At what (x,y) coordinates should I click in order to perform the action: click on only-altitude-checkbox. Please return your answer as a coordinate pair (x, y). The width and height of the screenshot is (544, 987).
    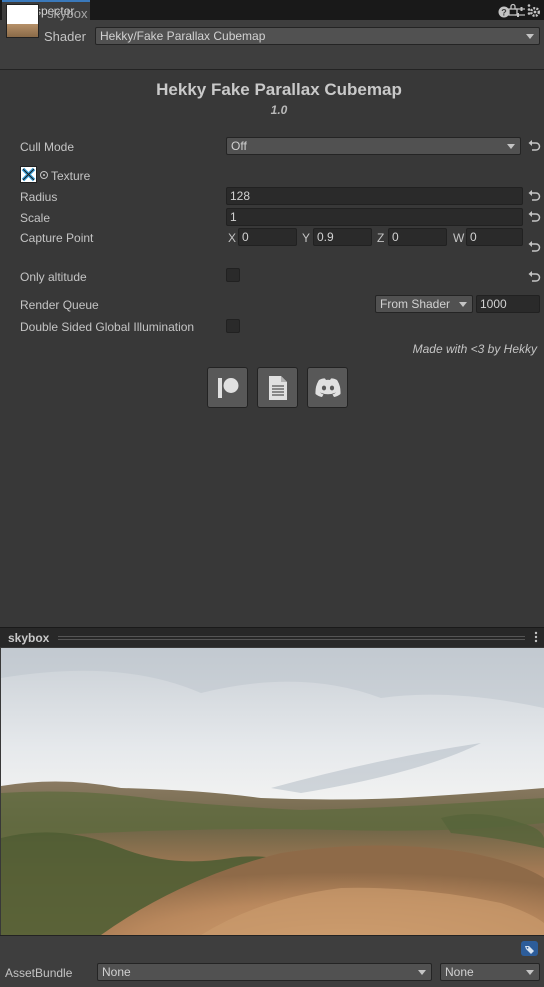
    Looking at the image, I should click on (233, 275).